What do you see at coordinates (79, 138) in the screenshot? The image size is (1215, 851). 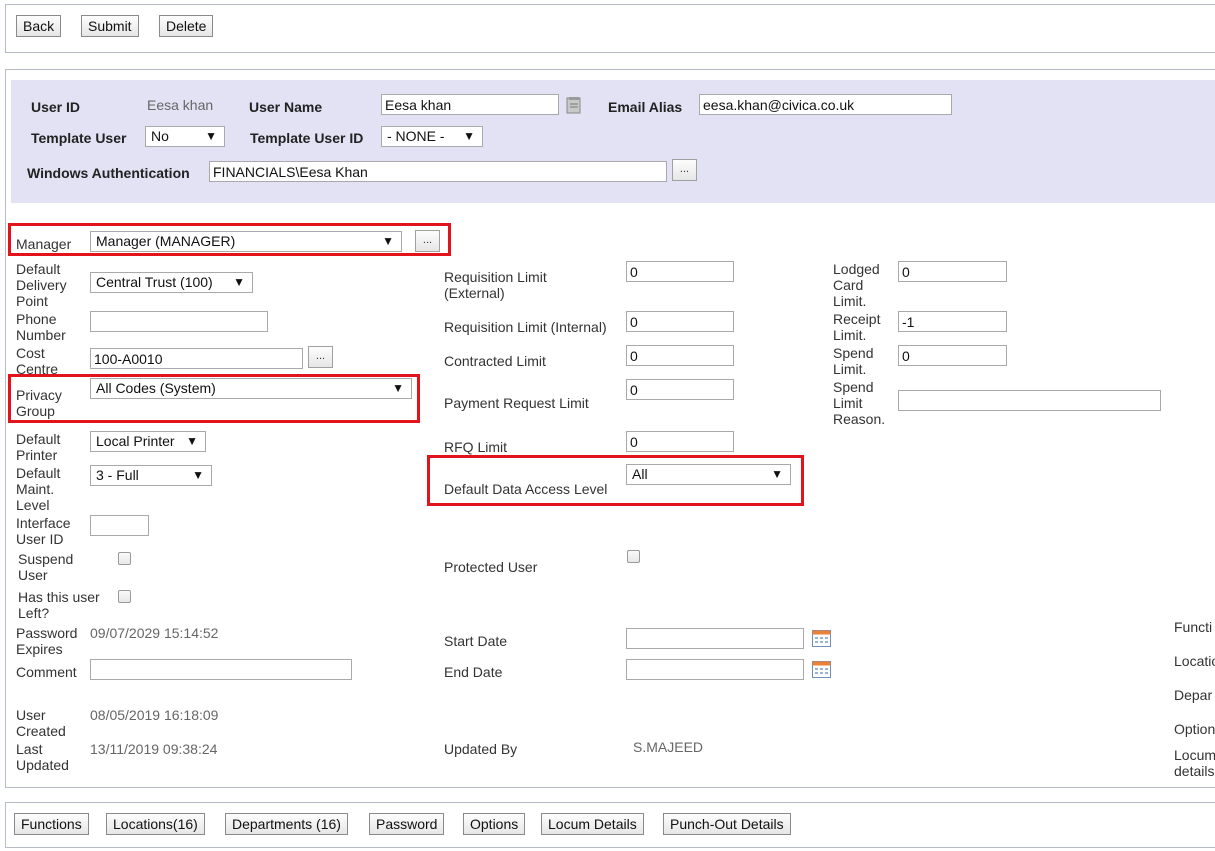 I see `template-user-label: Template User` at bounding box center [79, 138].